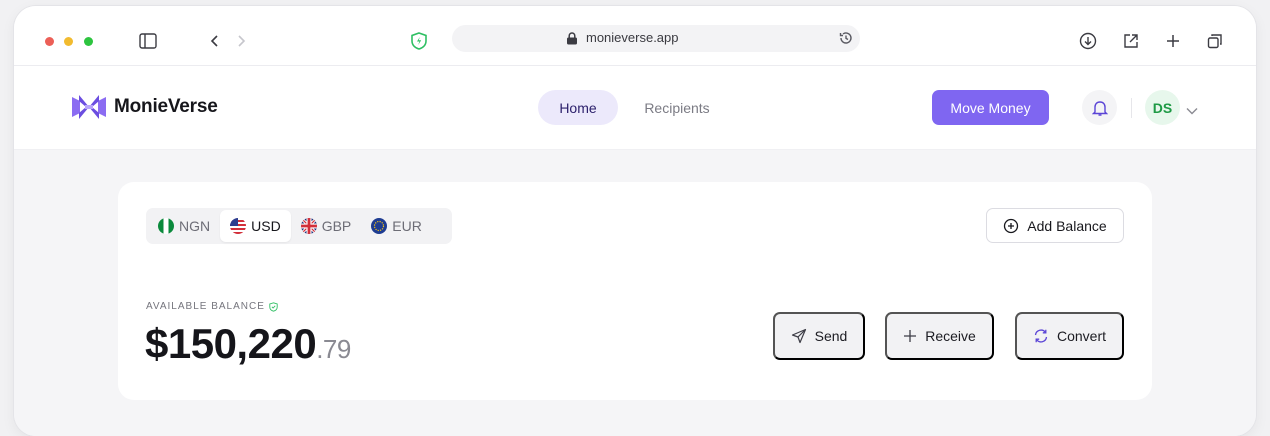 The image size is (1270, 436). Describe the element at coordinates (273, 306) in the screenshot. I see `verified-shield-icon` at that location.